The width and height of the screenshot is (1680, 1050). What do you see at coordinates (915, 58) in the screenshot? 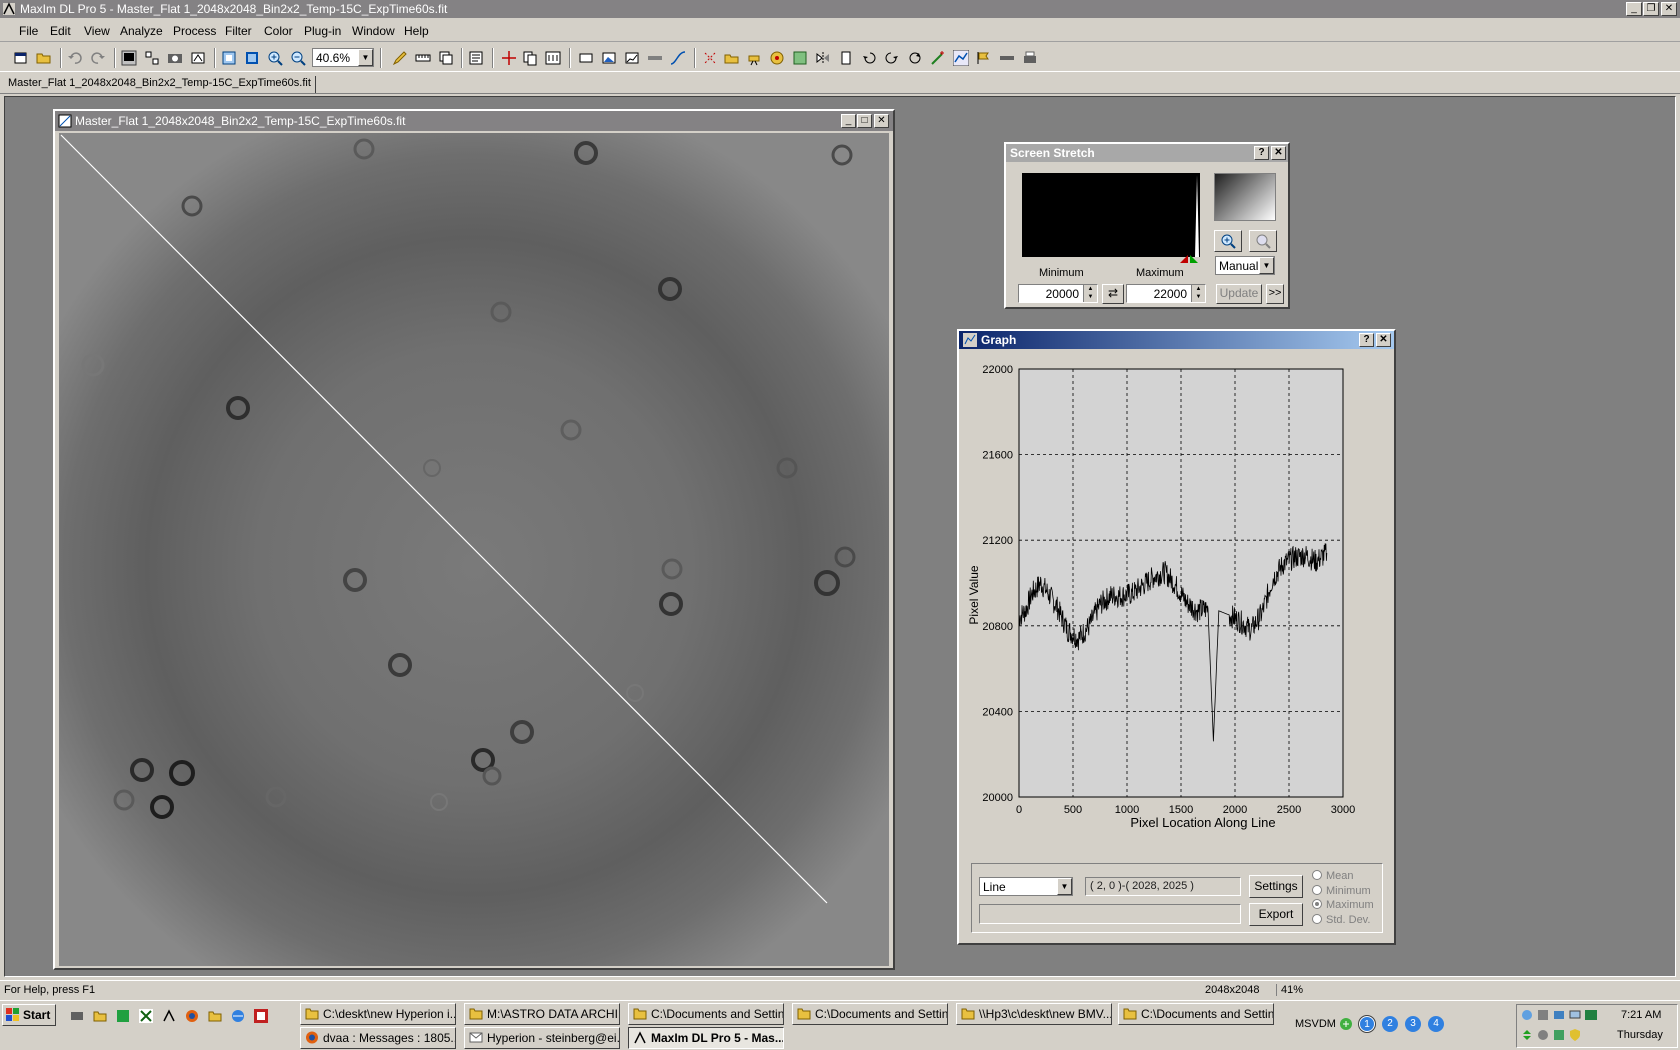
I see `rotate-icon` at bounding box center [915, 58].